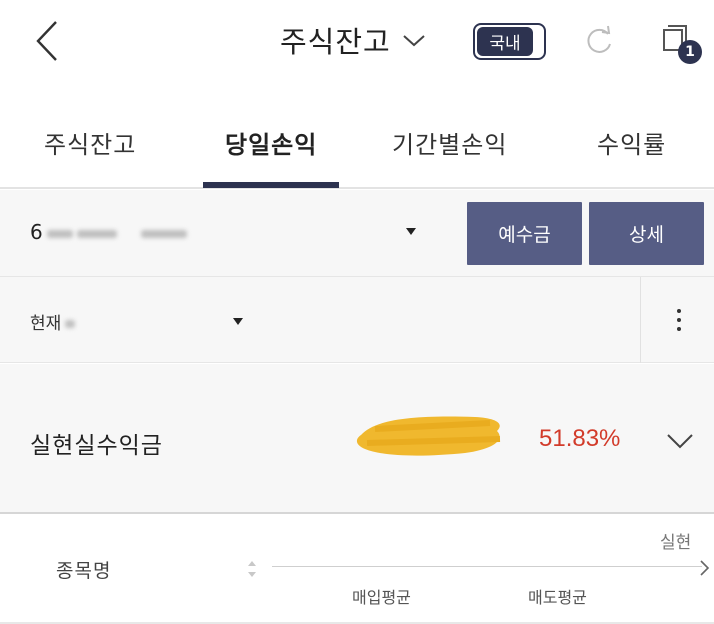  I want to click on column-realized: 실현, so click(676, 543).